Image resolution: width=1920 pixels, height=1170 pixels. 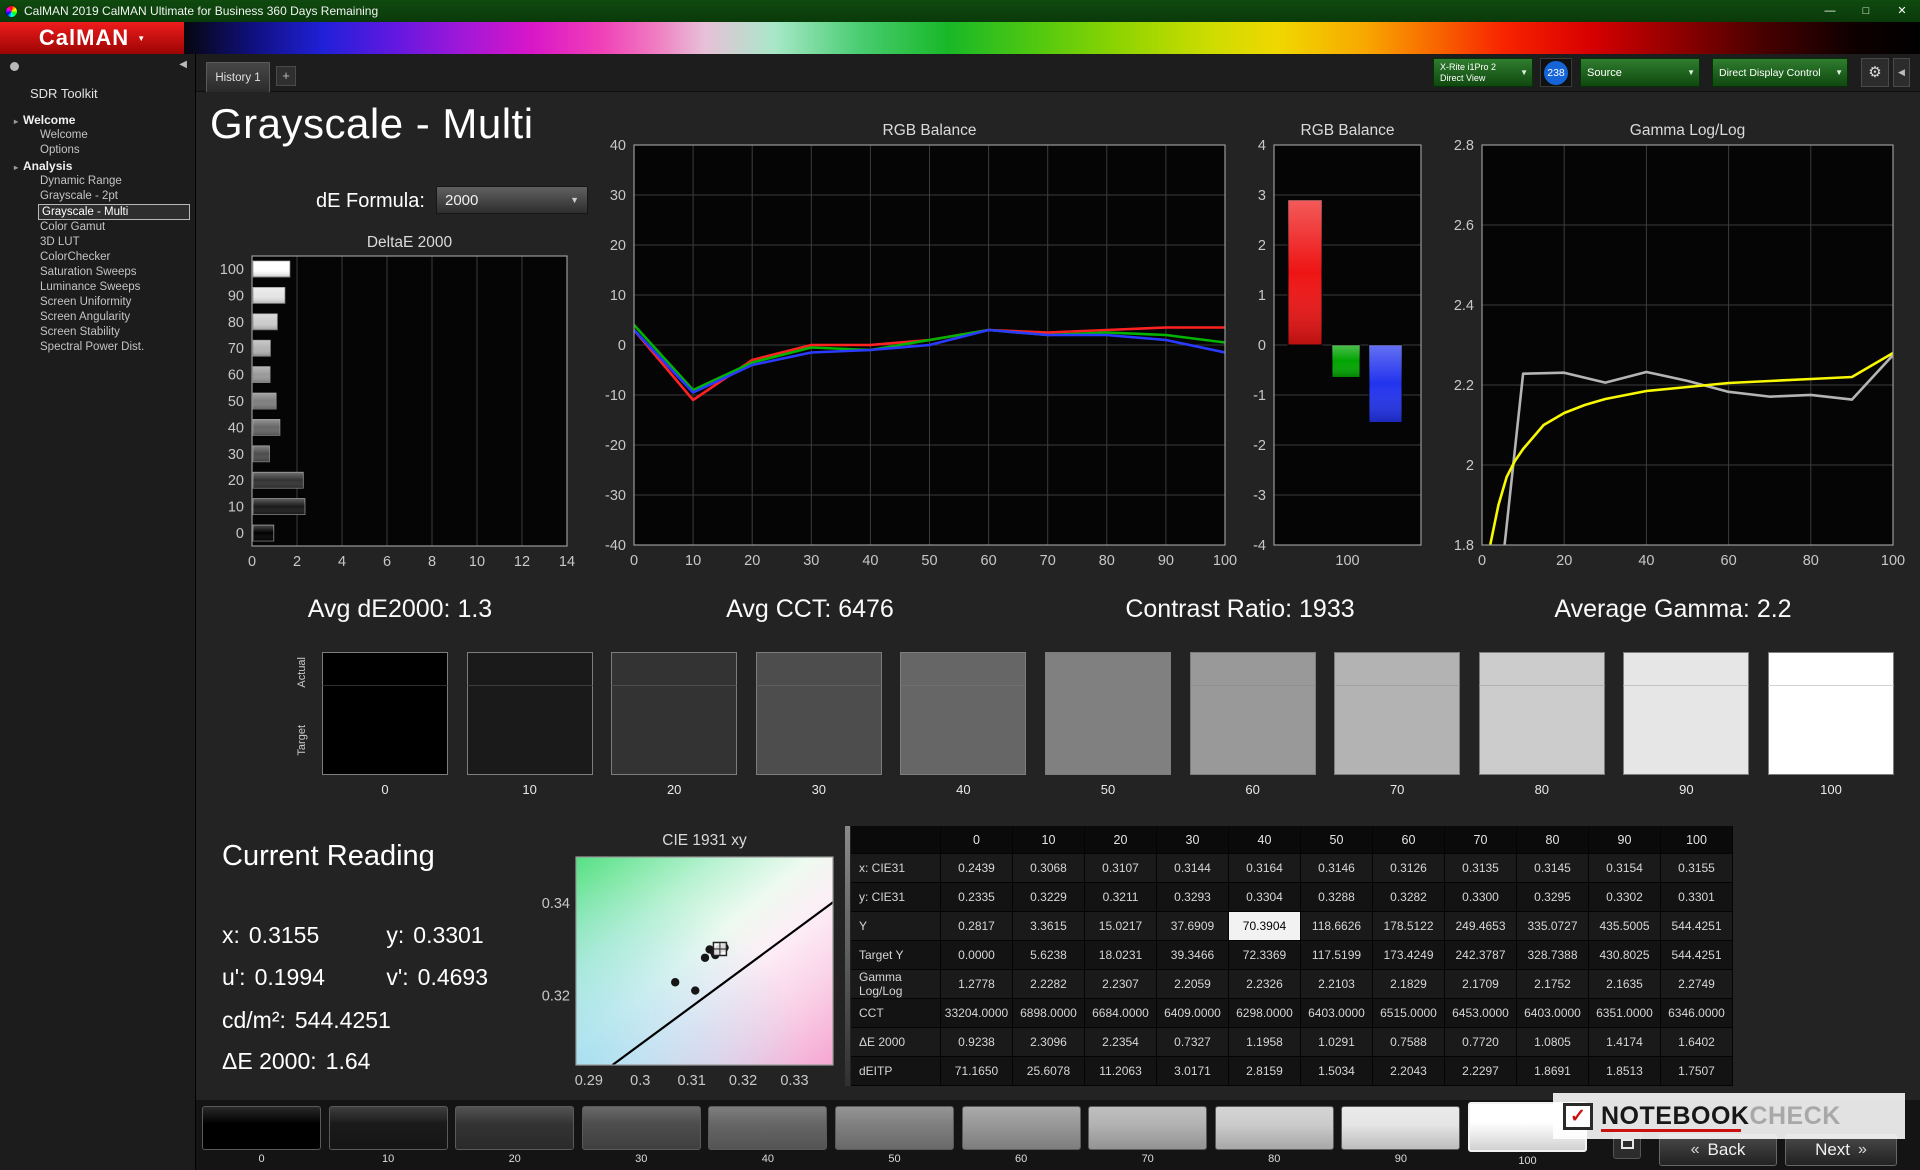 What do you see at coordinates (1148, 1135) in the screenshot?
I see `level-button-70: 70` at bounding box center [1148, 1135].